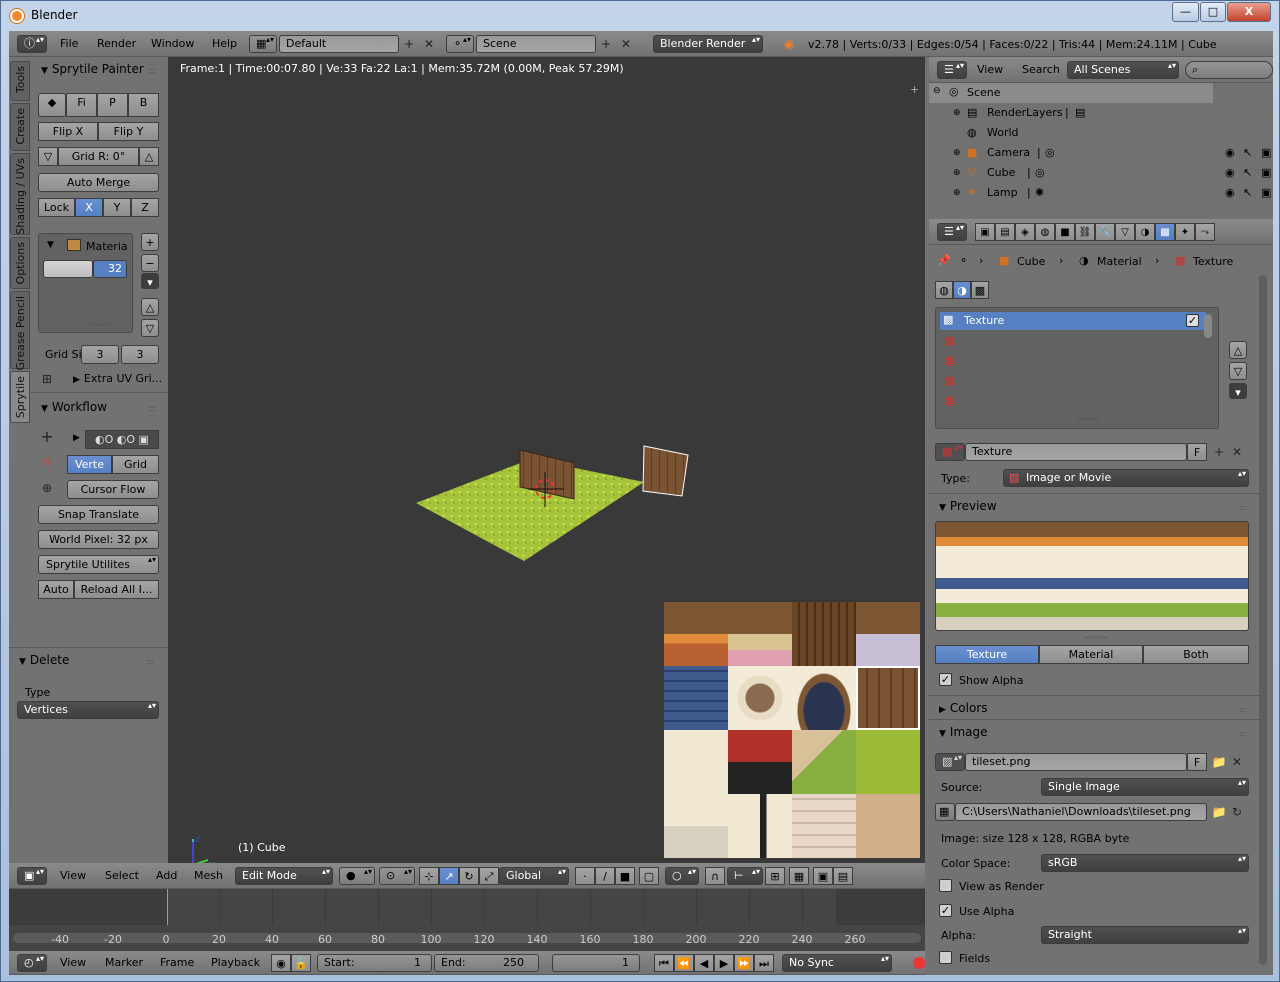 The height and width of the screenshot is (982, 1280). I want to click on outliner-row-renderlayers: ⊕ ▤ RenderLayers | ▤, so click(1069, 113).